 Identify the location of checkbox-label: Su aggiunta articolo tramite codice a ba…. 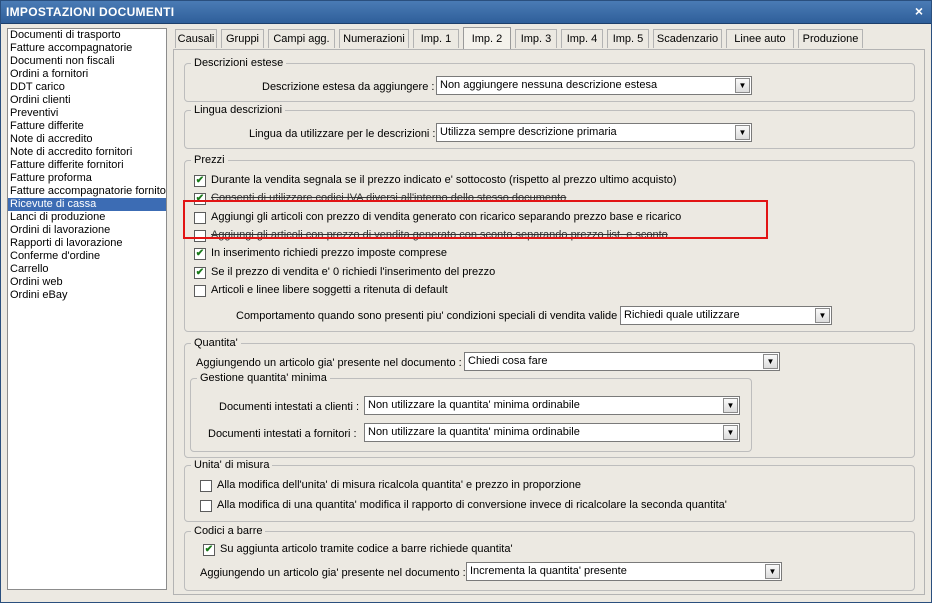
(366, 549).